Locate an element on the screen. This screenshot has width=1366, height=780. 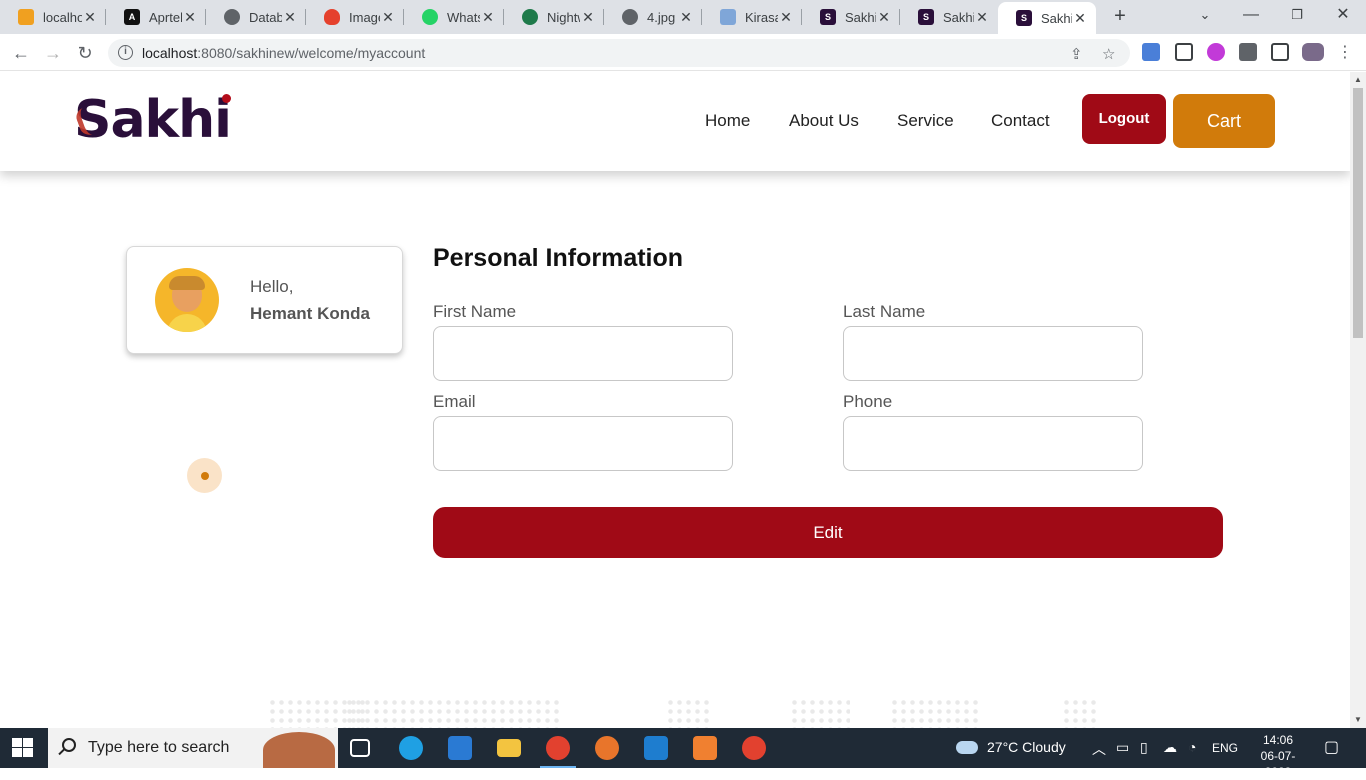
back-button: ← is located at coordinates (21, 53).